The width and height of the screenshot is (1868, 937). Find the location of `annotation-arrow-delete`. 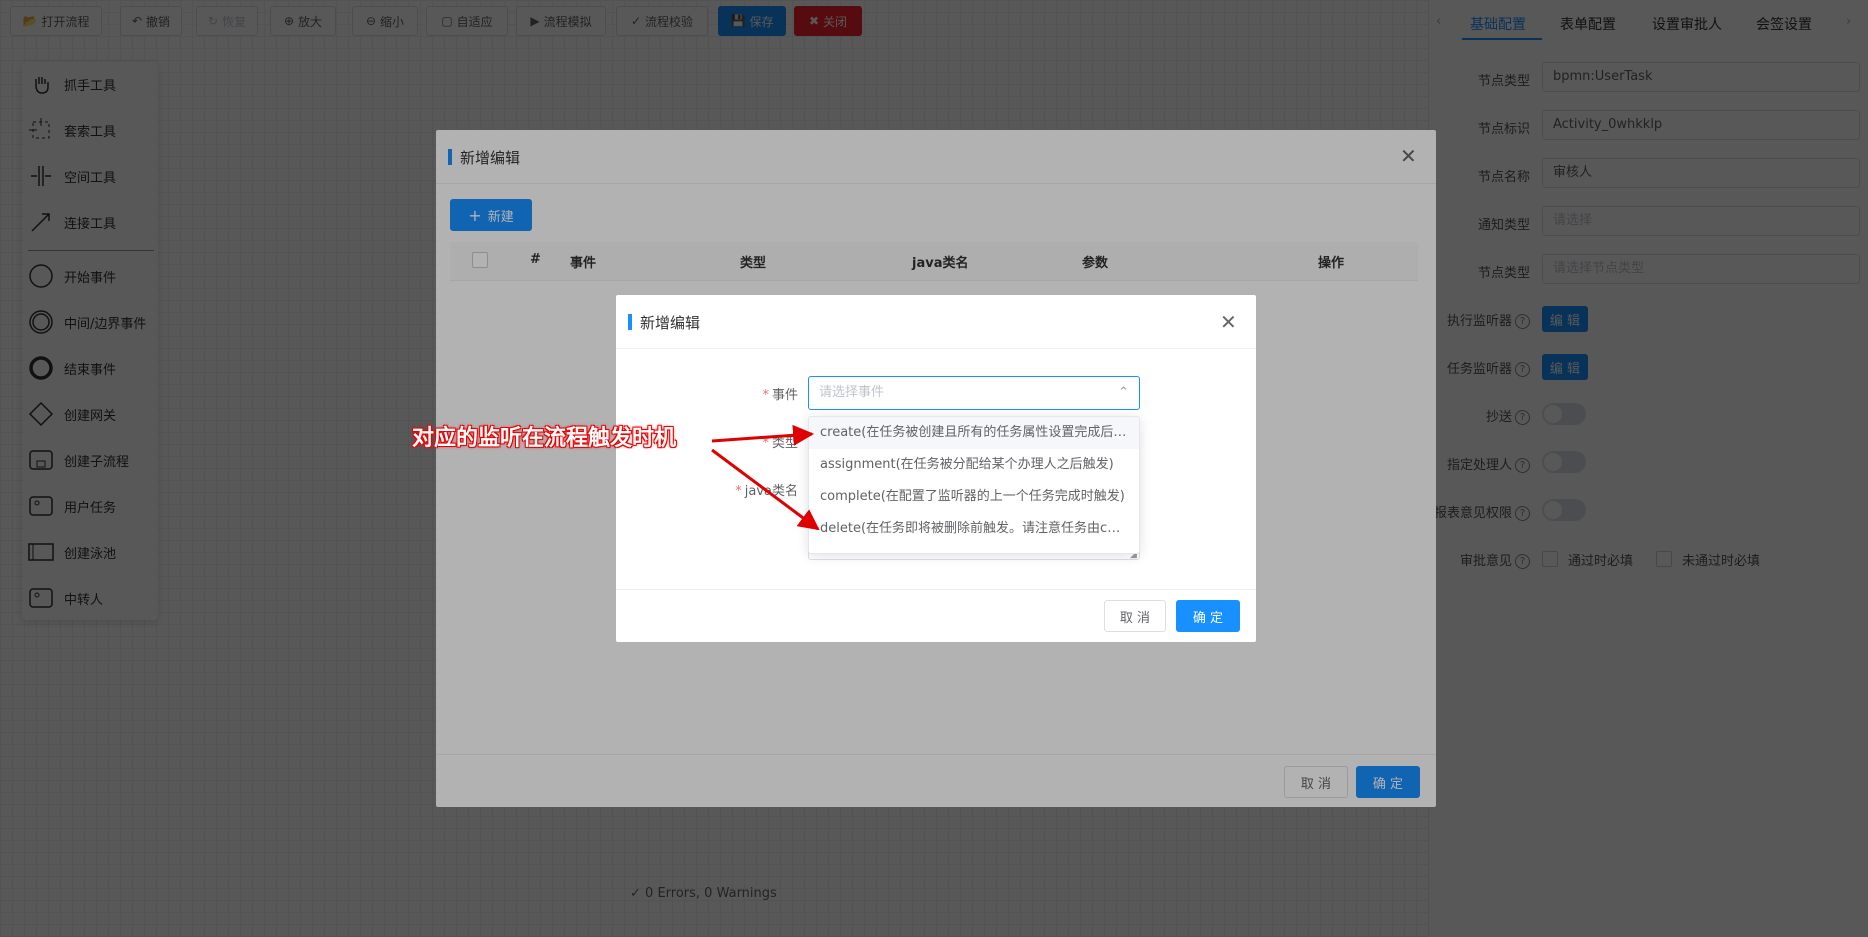

annotation-arrow-delete is located at coordinates (765, 489).